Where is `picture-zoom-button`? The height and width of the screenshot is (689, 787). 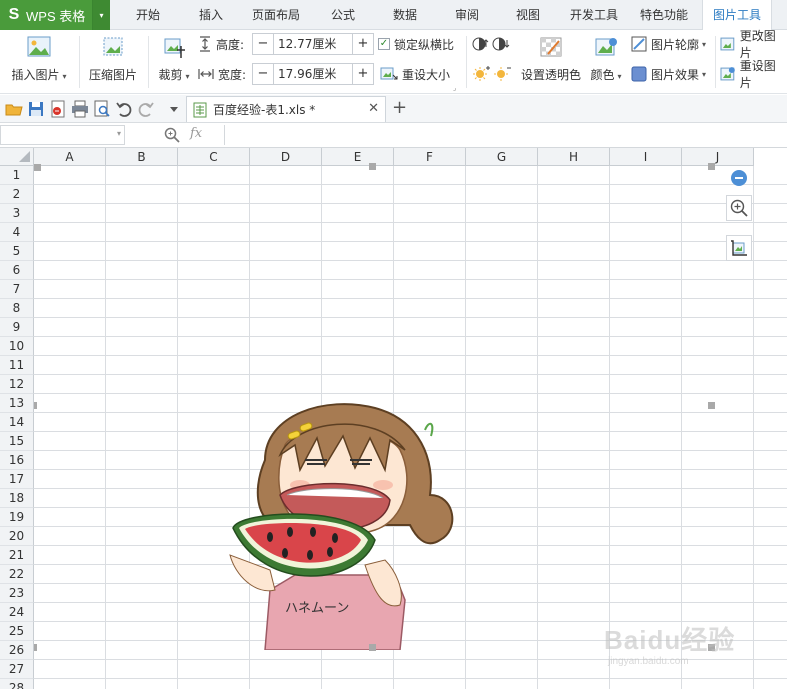
picture-zoom-button is located at coordinates (739, 208).